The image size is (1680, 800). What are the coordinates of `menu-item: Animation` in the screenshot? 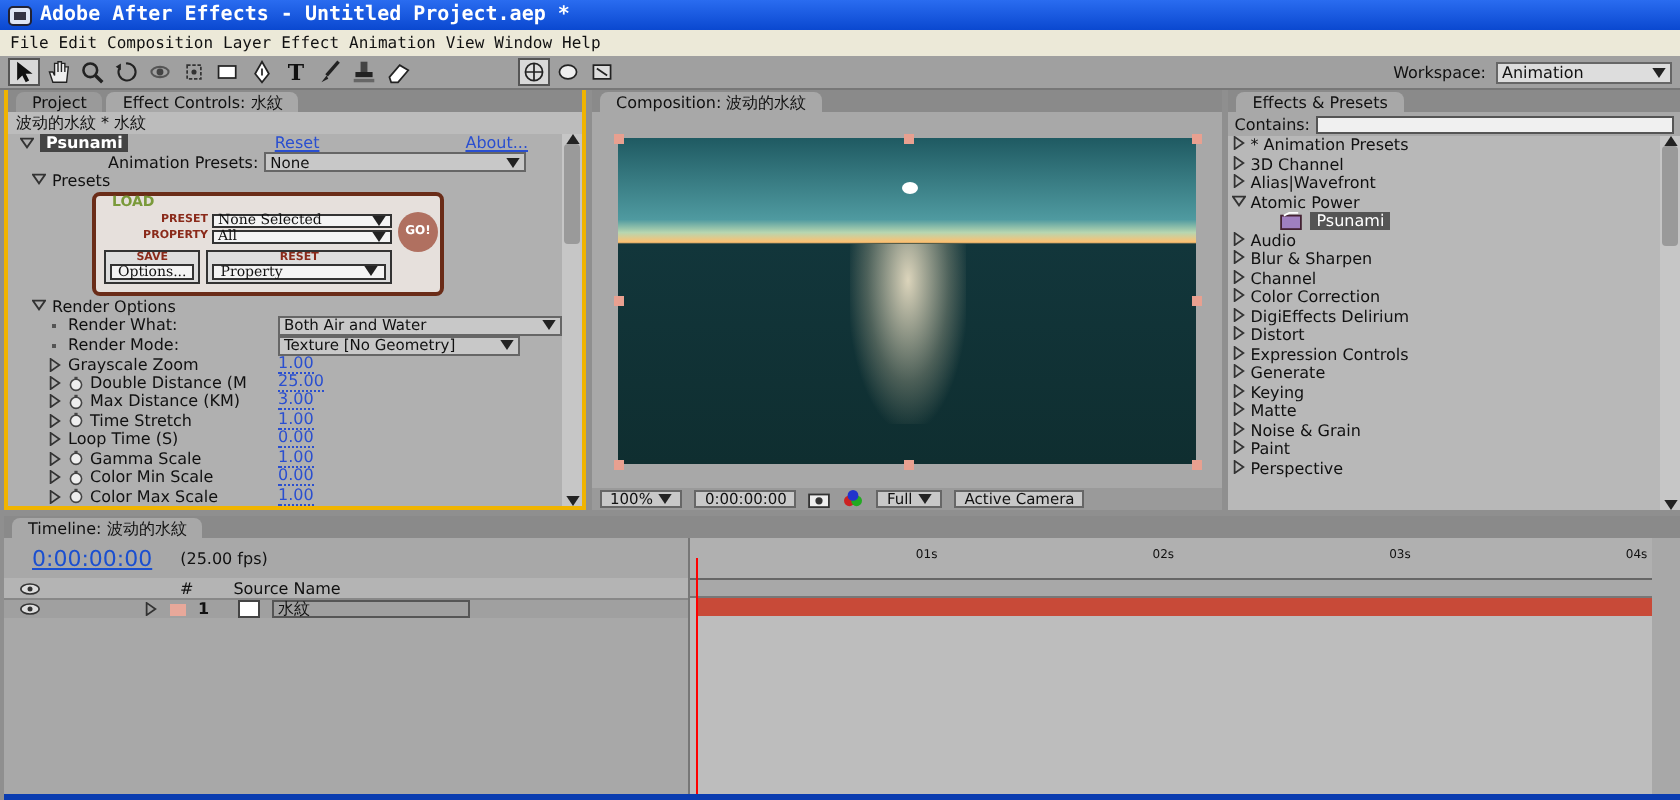 It's located at (392, 43).